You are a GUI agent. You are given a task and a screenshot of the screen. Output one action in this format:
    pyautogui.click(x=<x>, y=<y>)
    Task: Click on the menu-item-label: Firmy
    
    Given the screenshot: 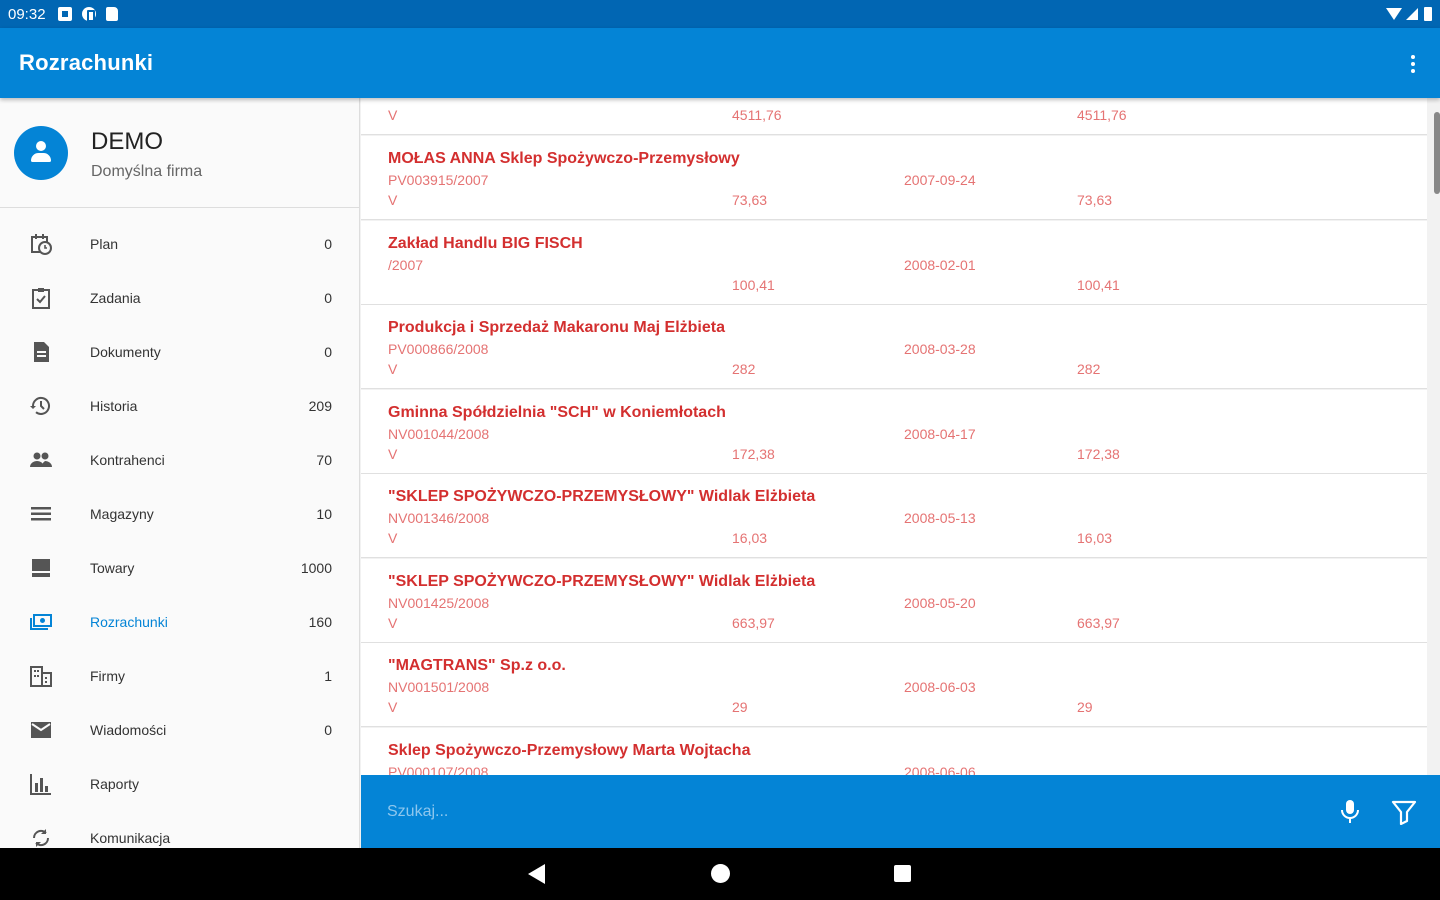 What is the action you would take?
    pyautogui.click(x=107, y=676)
    